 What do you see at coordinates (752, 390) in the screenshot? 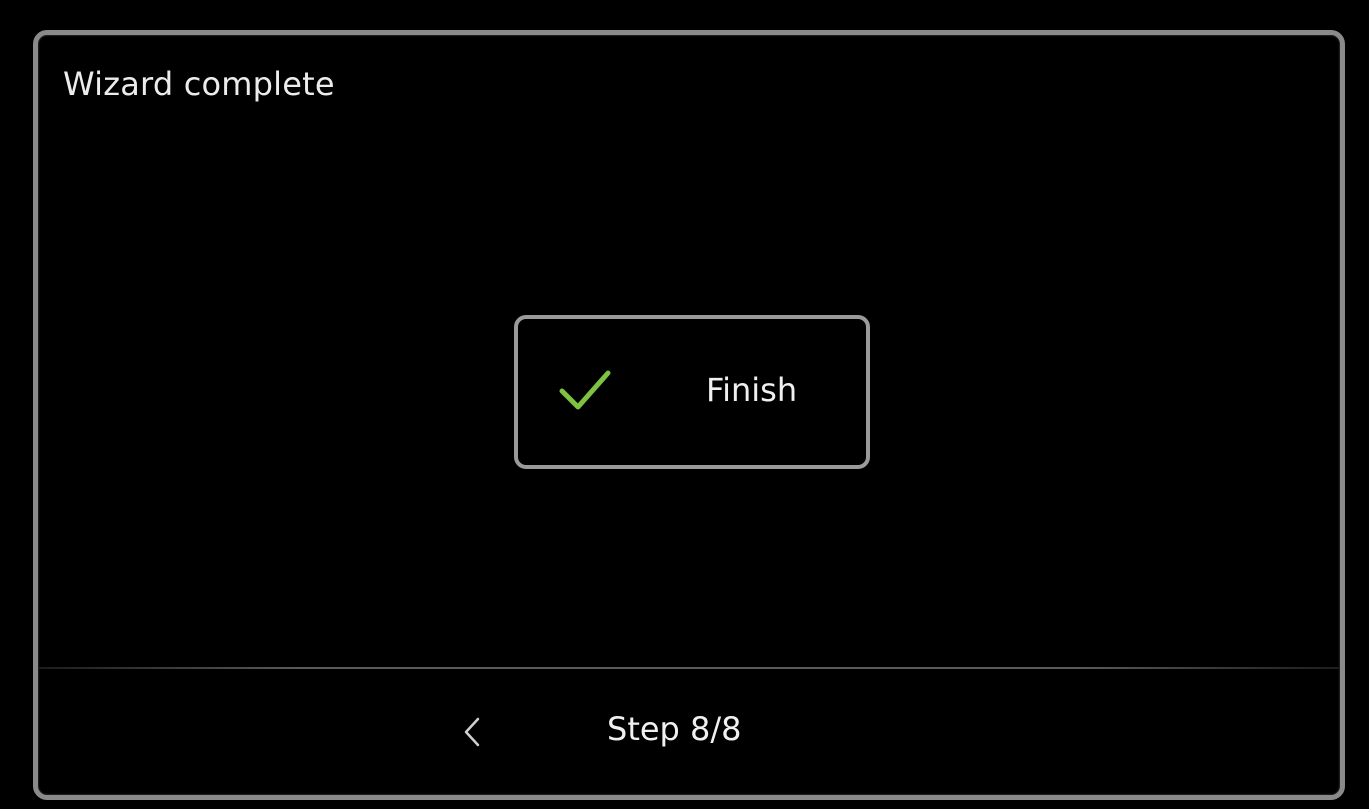
I see `finish-button-label: Finish` at bounding box center [752, 390].